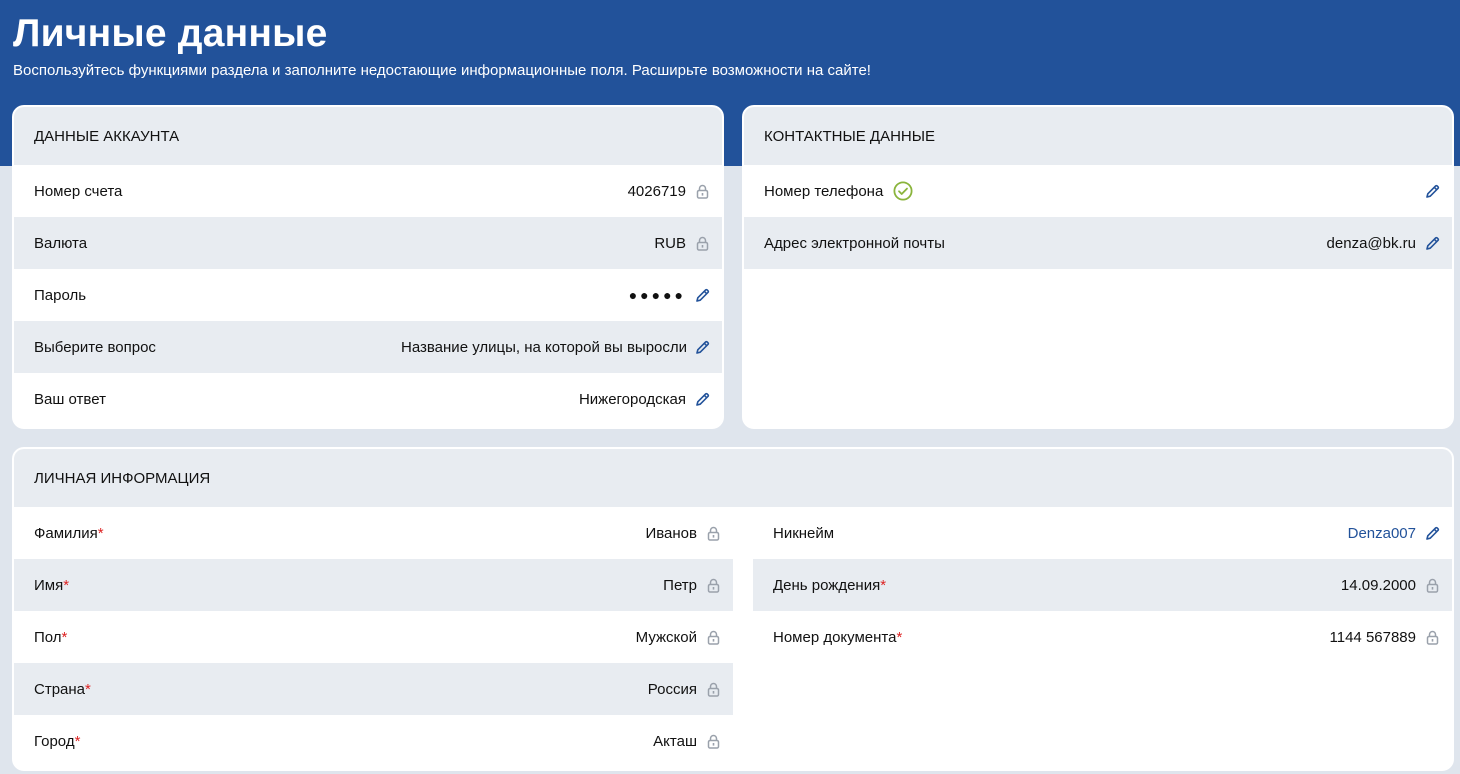 The width and height of the screenshot is (1460, 774). I want to click on password-label: Пароль, so click(60, 295).